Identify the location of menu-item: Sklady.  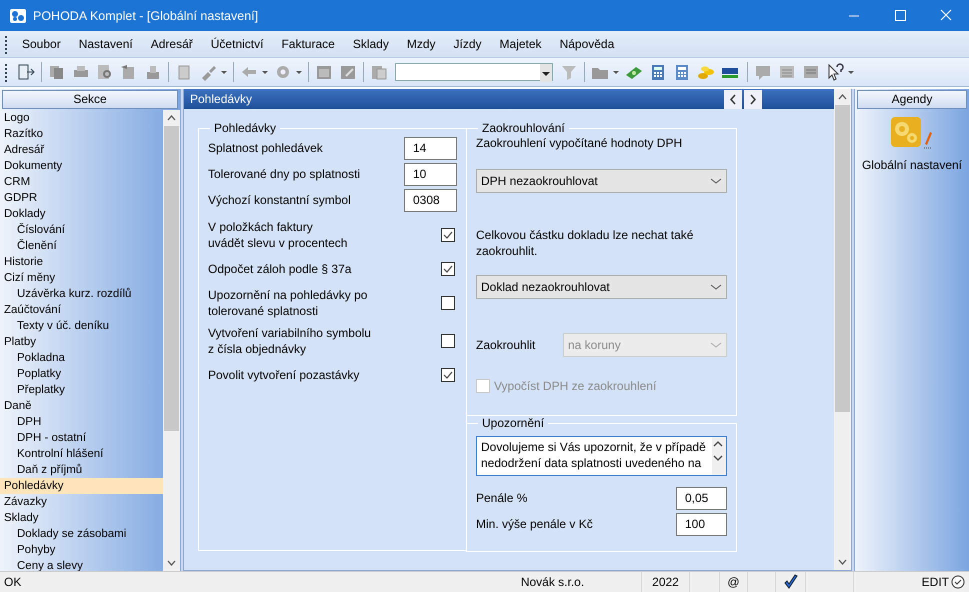
(370, 44).